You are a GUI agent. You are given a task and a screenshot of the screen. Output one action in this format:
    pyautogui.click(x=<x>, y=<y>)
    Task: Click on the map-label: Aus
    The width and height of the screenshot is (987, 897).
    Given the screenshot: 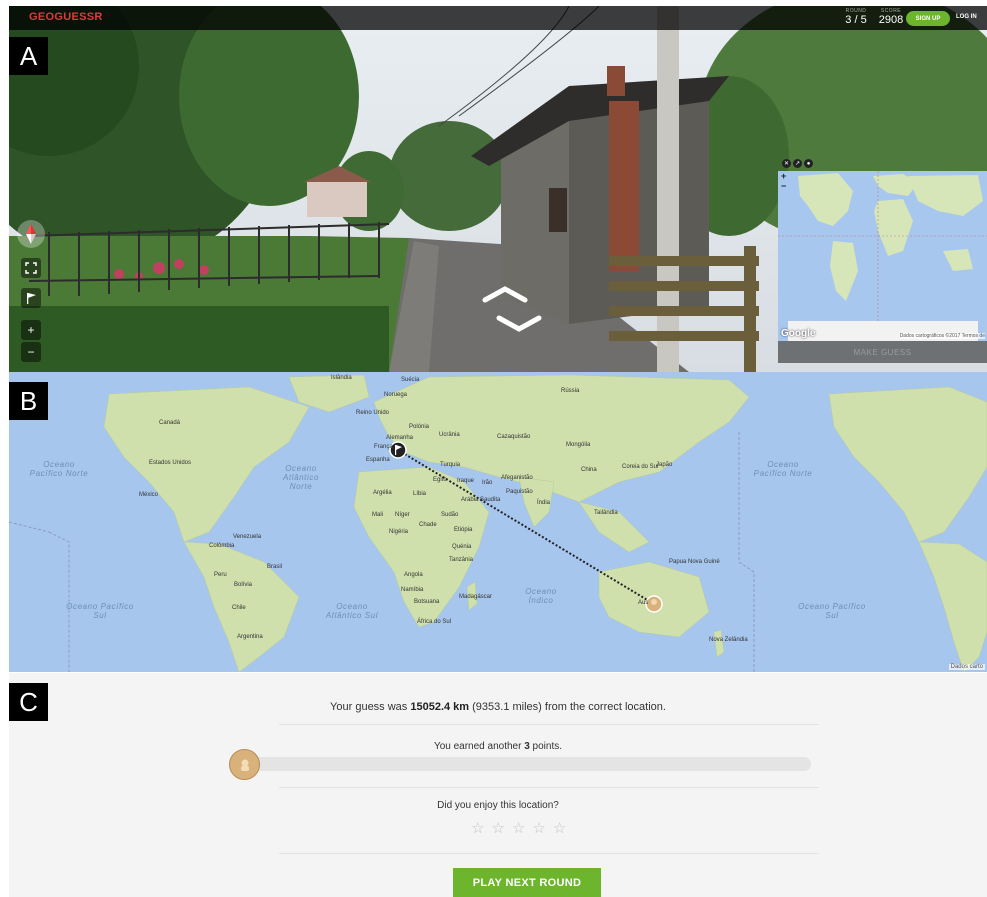 What is the action you would take?
    pyautogui.click(x=643, y=603)
    